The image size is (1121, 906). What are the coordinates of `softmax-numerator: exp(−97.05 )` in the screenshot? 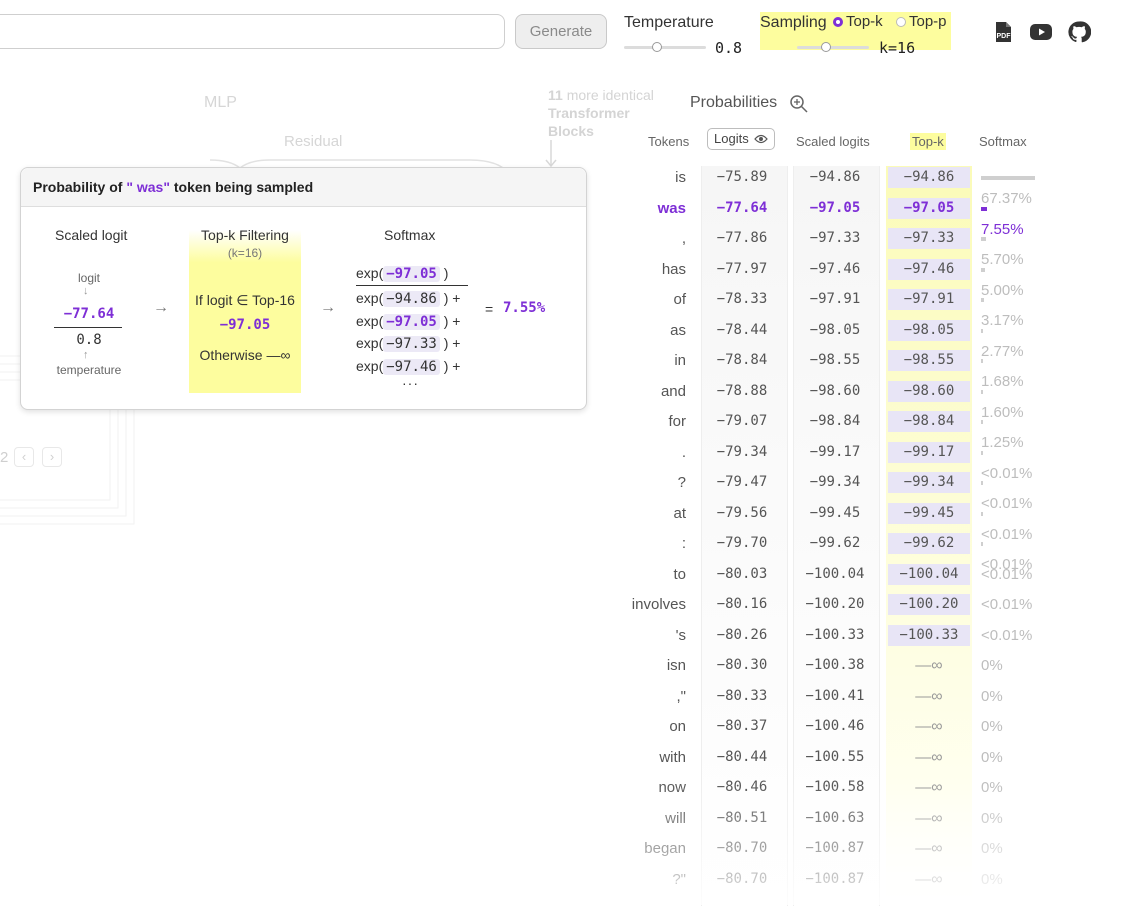 It's located at (402, 273).